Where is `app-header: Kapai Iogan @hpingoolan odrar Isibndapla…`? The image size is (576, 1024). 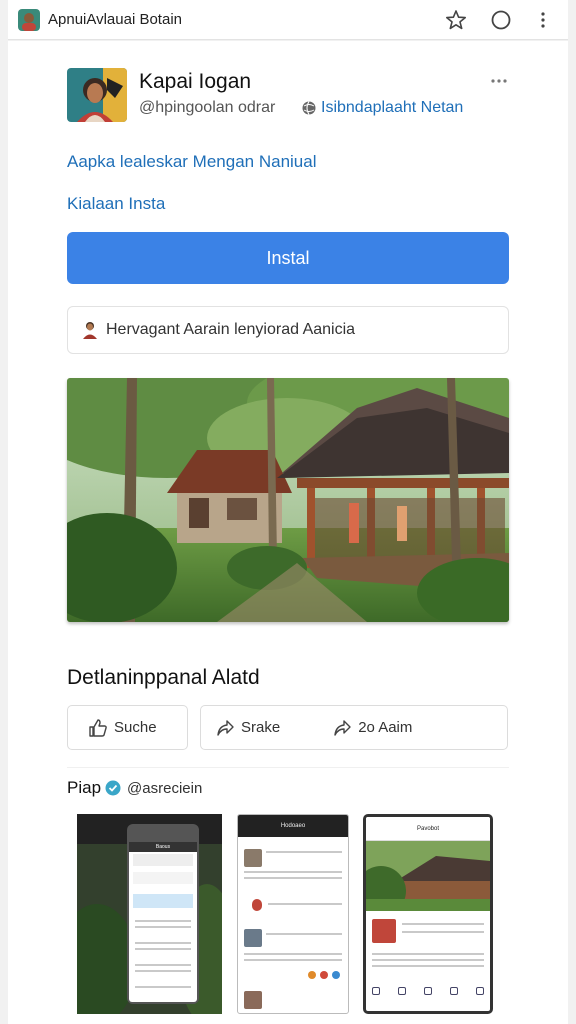
app-header: Kapai Iogan @hpingoolan odrar Isibndapla… is located at coordinates (288, 96).